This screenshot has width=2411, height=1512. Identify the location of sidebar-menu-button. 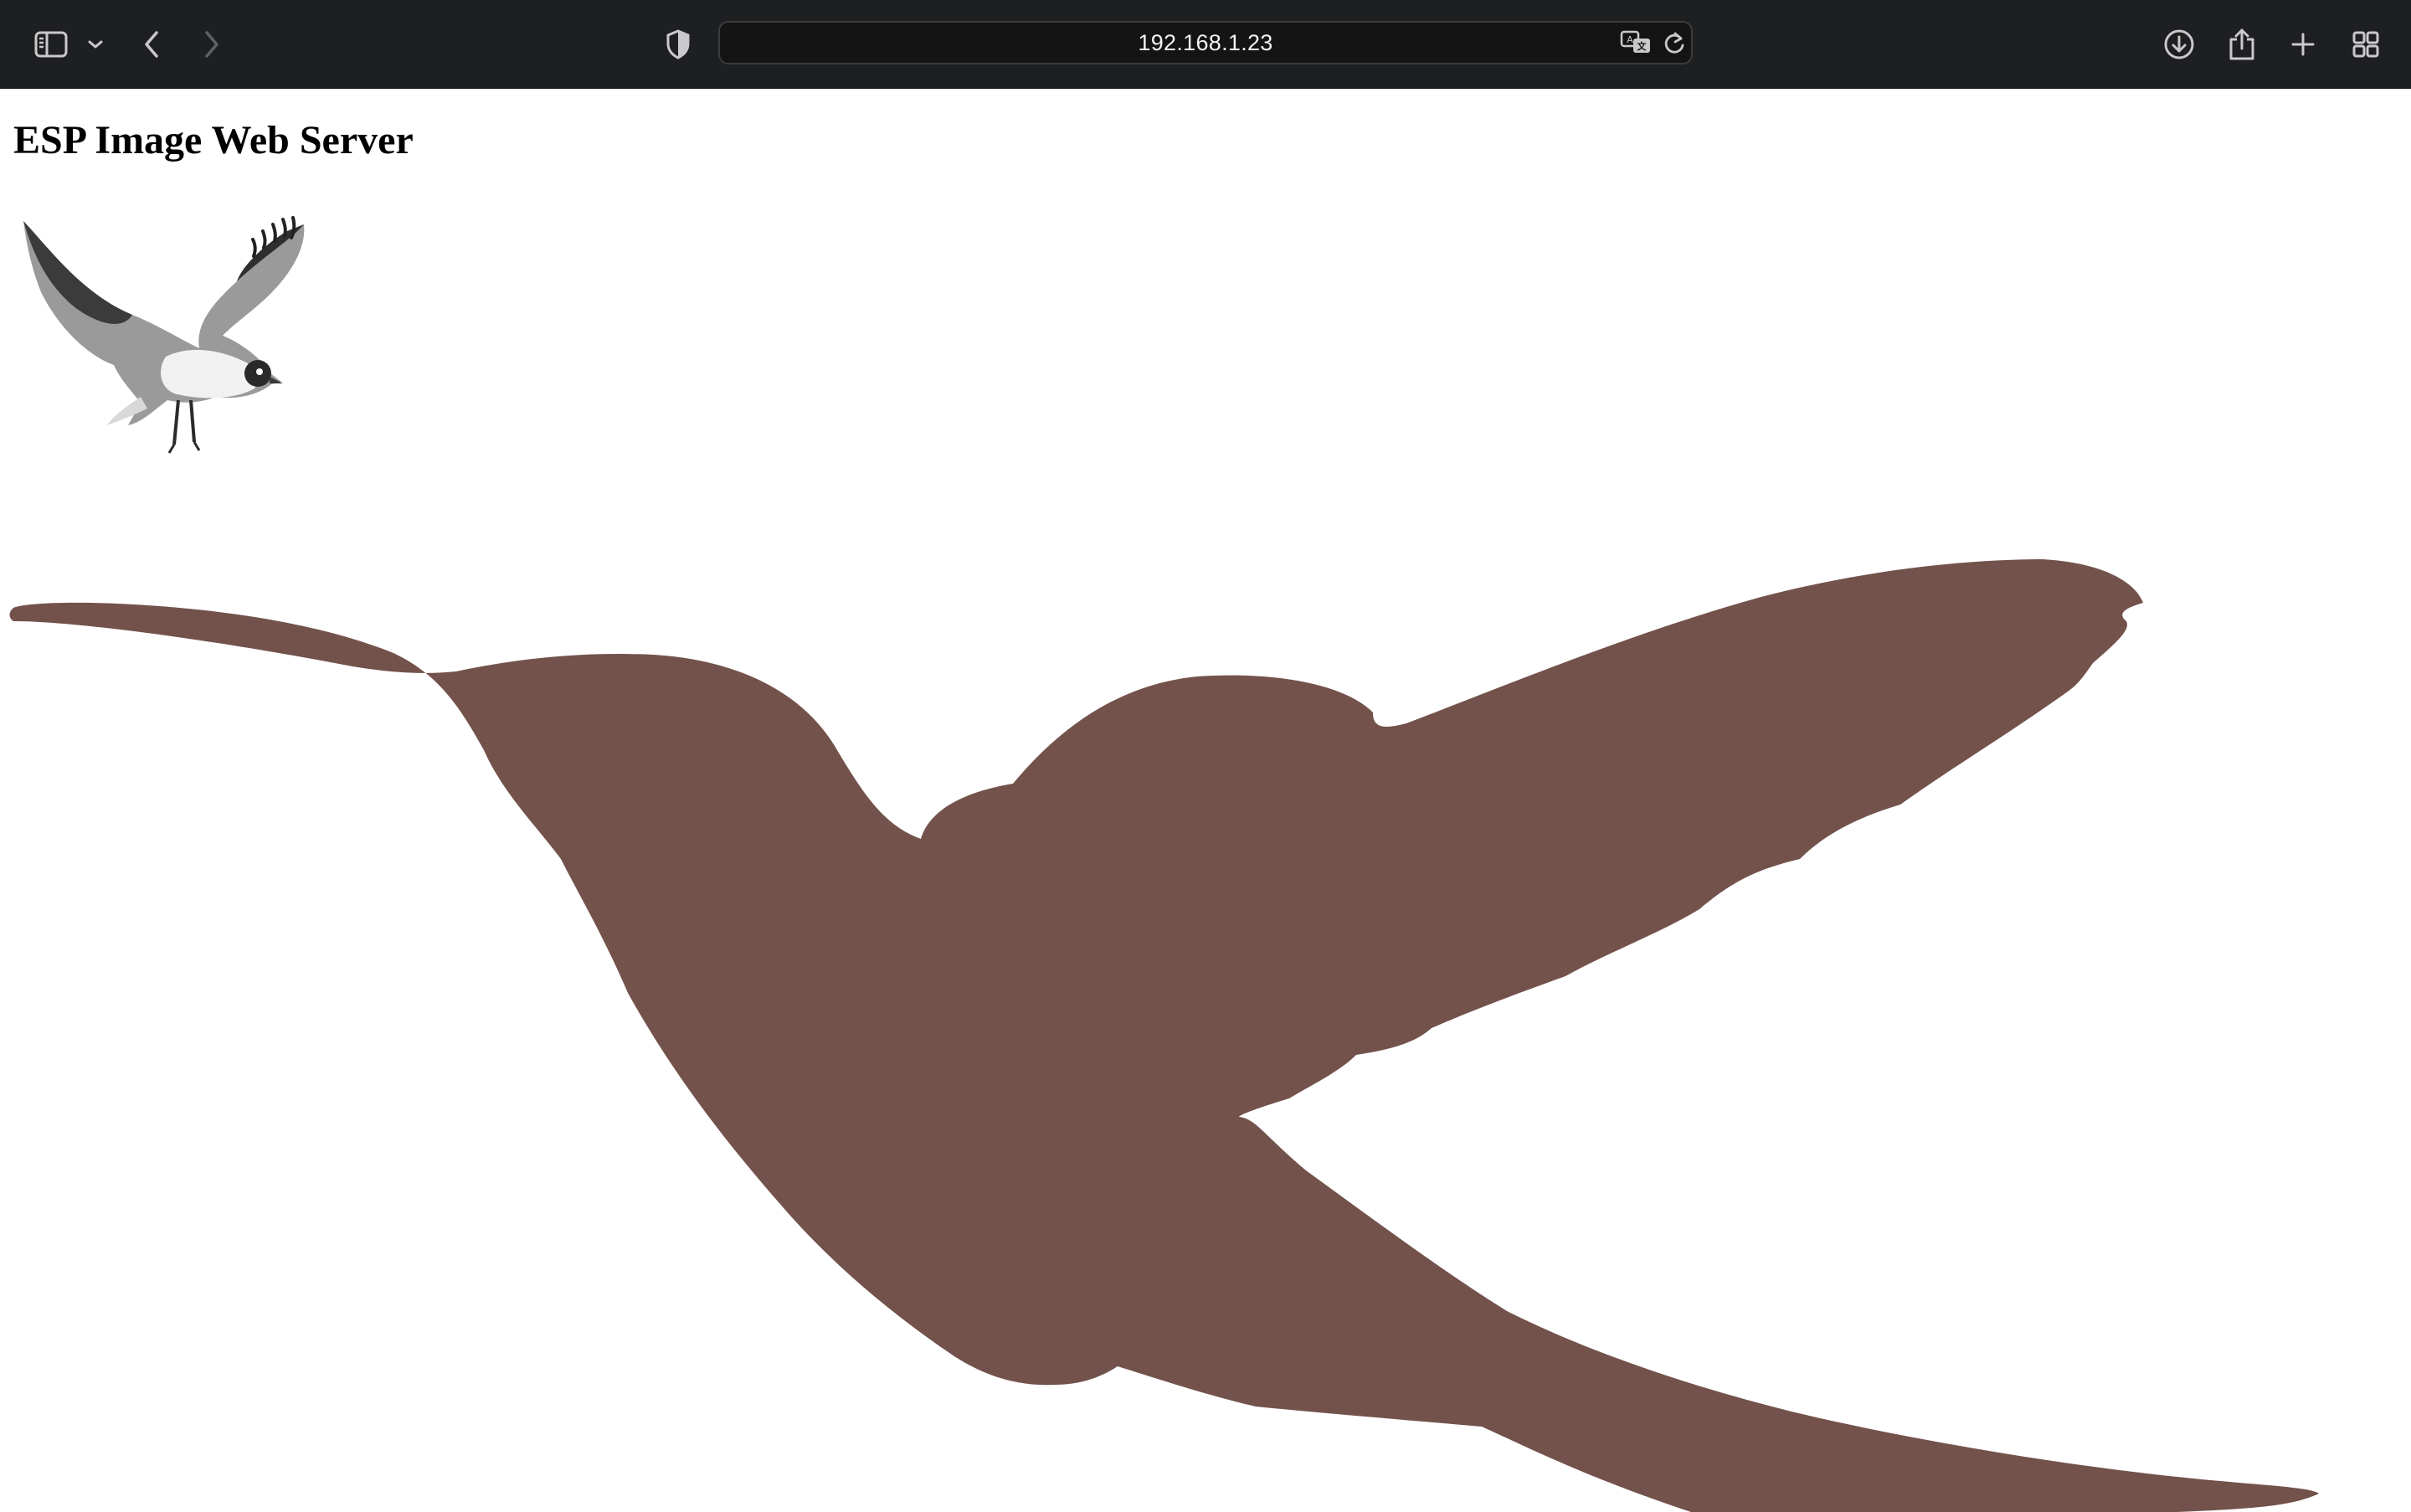
(95, 44).